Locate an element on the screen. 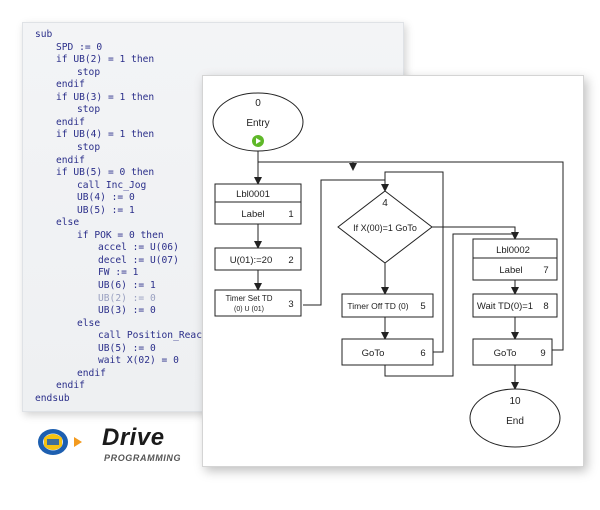  label2-name: Lbl0002 is located at coordinates (513, 250).